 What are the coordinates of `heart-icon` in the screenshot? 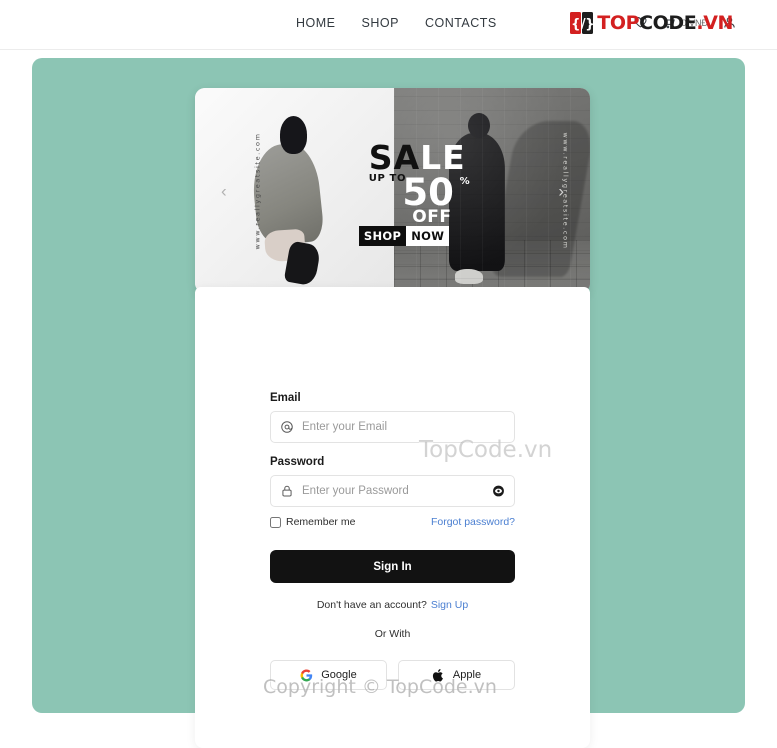 It's located at (640, 22).